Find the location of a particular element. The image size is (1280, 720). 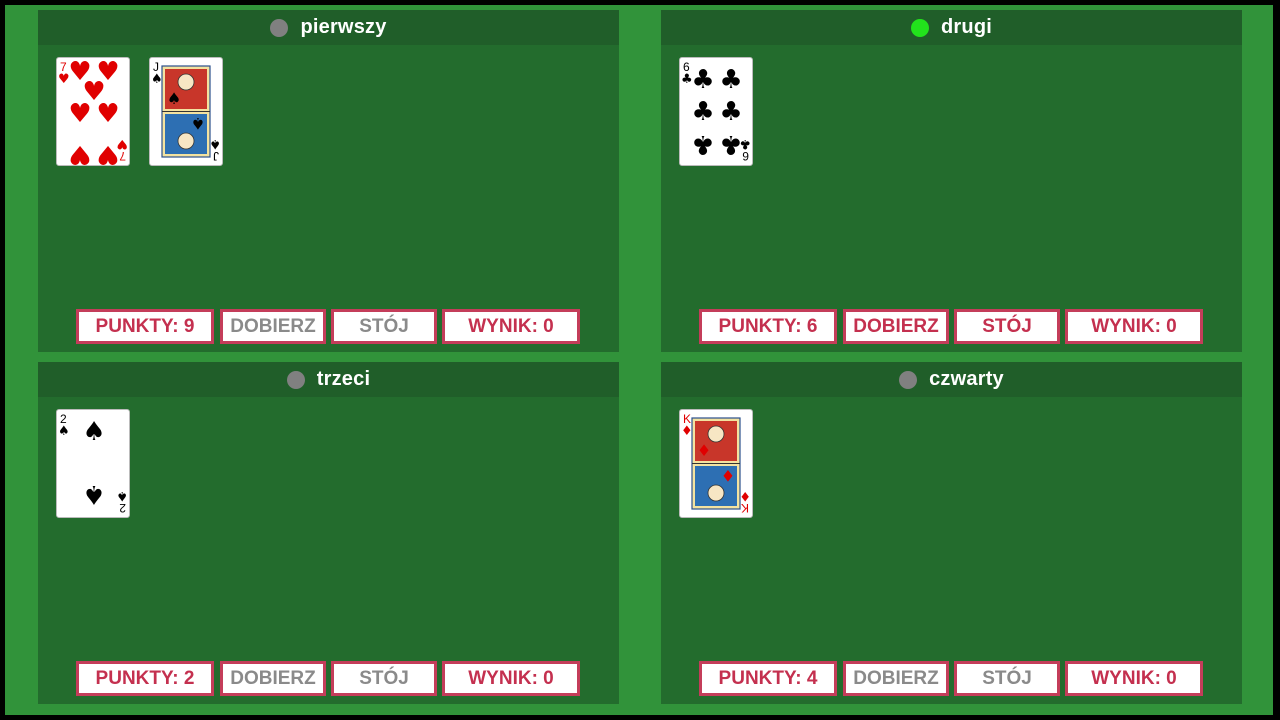

player-controls: PUNKTY: 2 DOBIERZ STÓJ WYNIK: 0 is located at coordinates (328, 679).